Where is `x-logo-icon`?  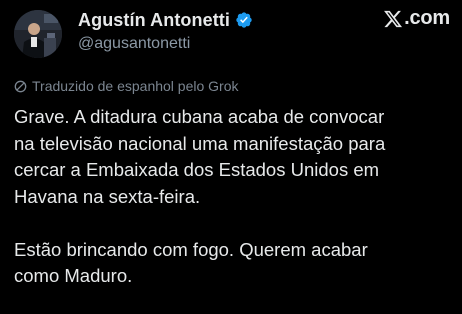
x-logo-icon is located at coordinates (393, 19).